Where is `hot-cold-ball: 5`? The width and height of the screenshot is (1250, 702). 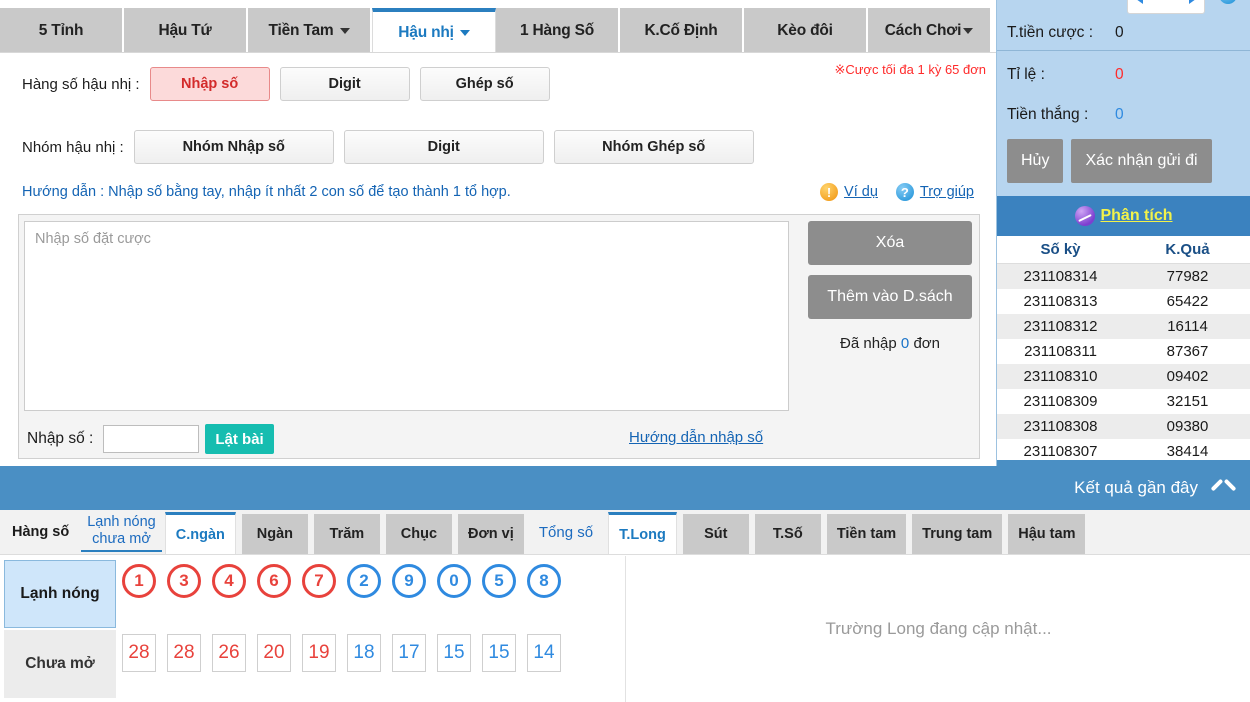
hot-cold-ball: 5 is located at coordinates (499, 581).